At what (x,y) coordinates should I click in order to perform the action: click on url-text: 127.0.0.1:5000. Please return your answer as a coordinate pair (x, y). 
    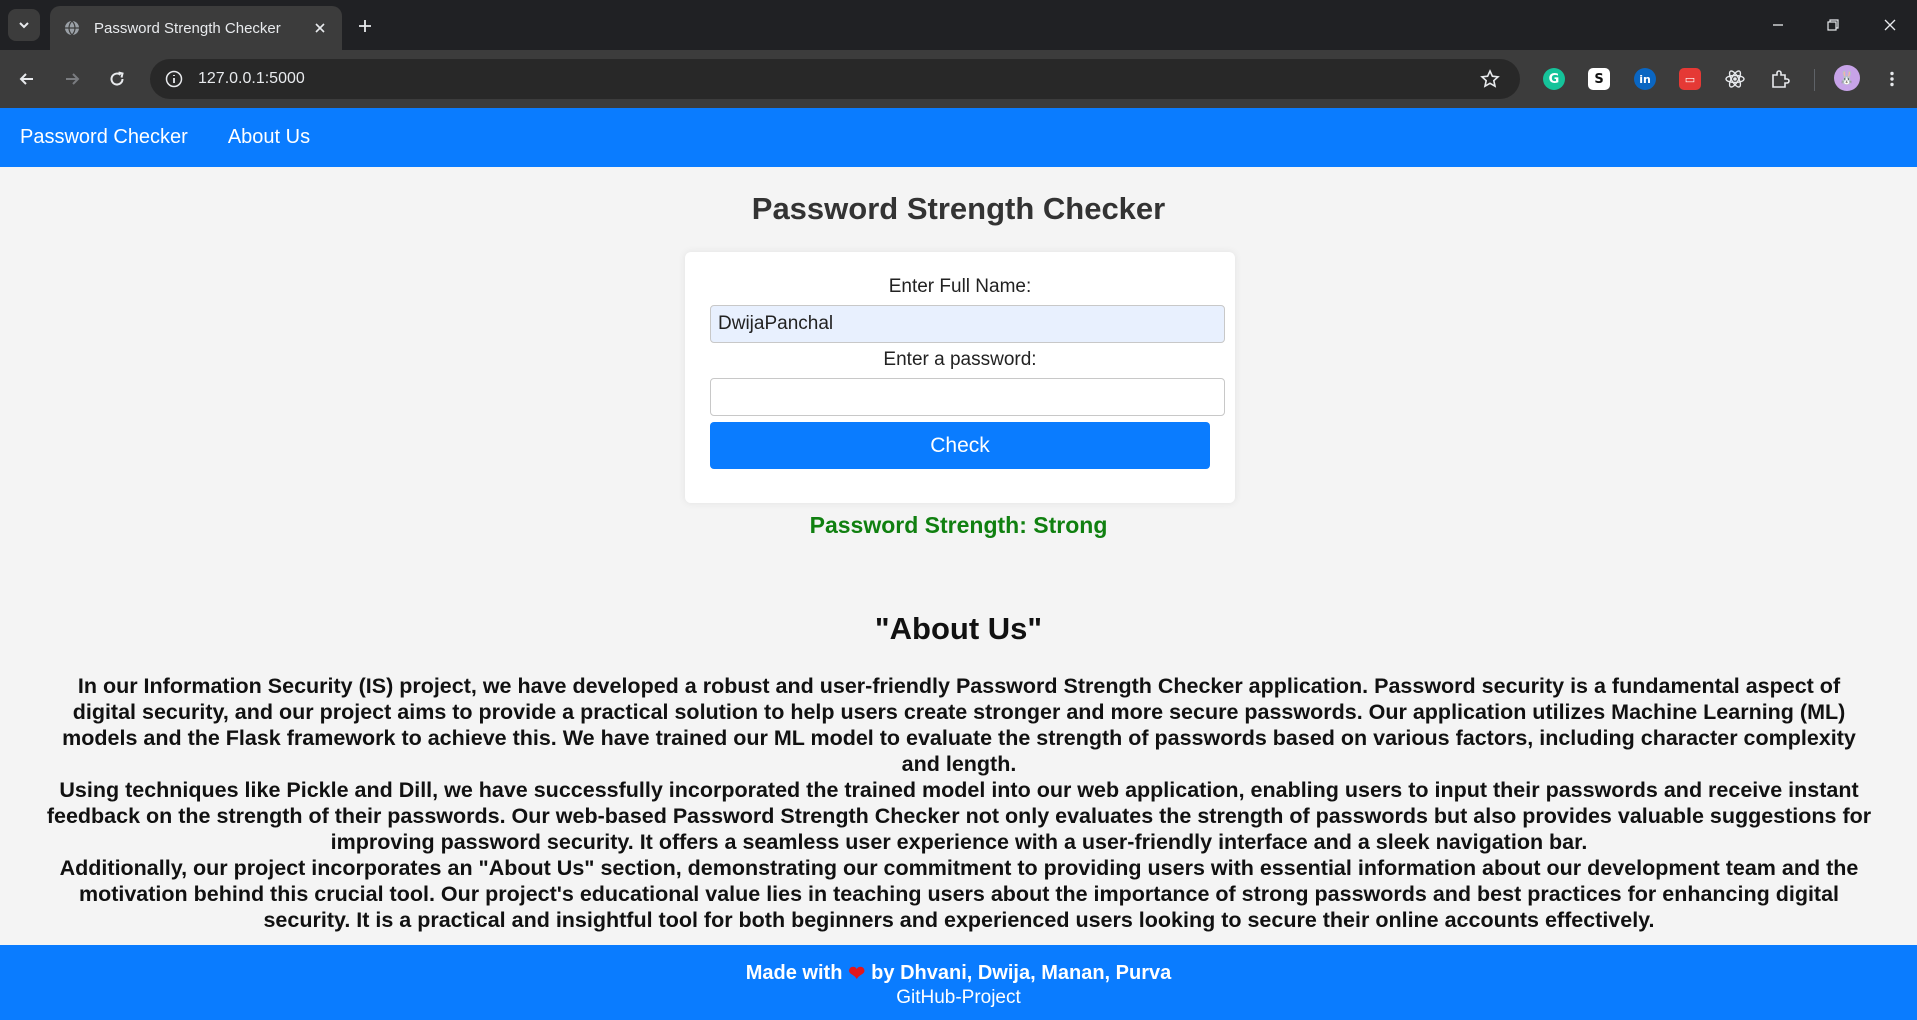
    Looking at the image, I should click on (838, 79).